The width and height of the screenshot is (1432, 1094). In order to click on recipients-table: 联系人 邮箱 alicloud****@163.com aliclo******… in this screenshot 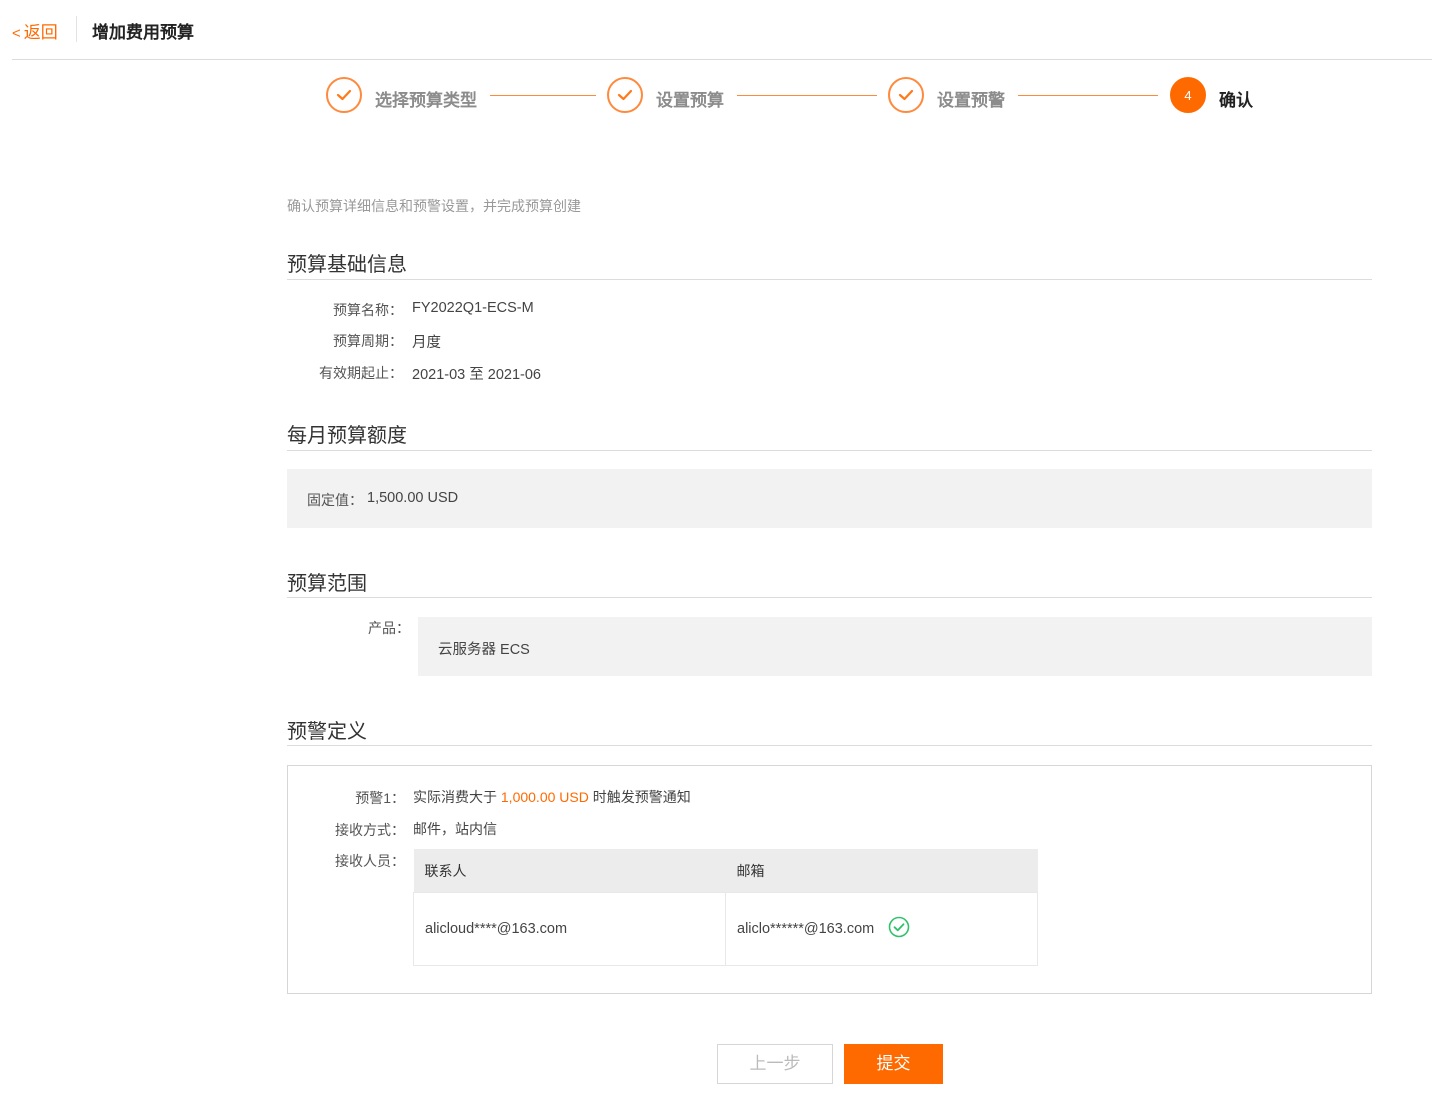, I will do `click(725, 907)`.